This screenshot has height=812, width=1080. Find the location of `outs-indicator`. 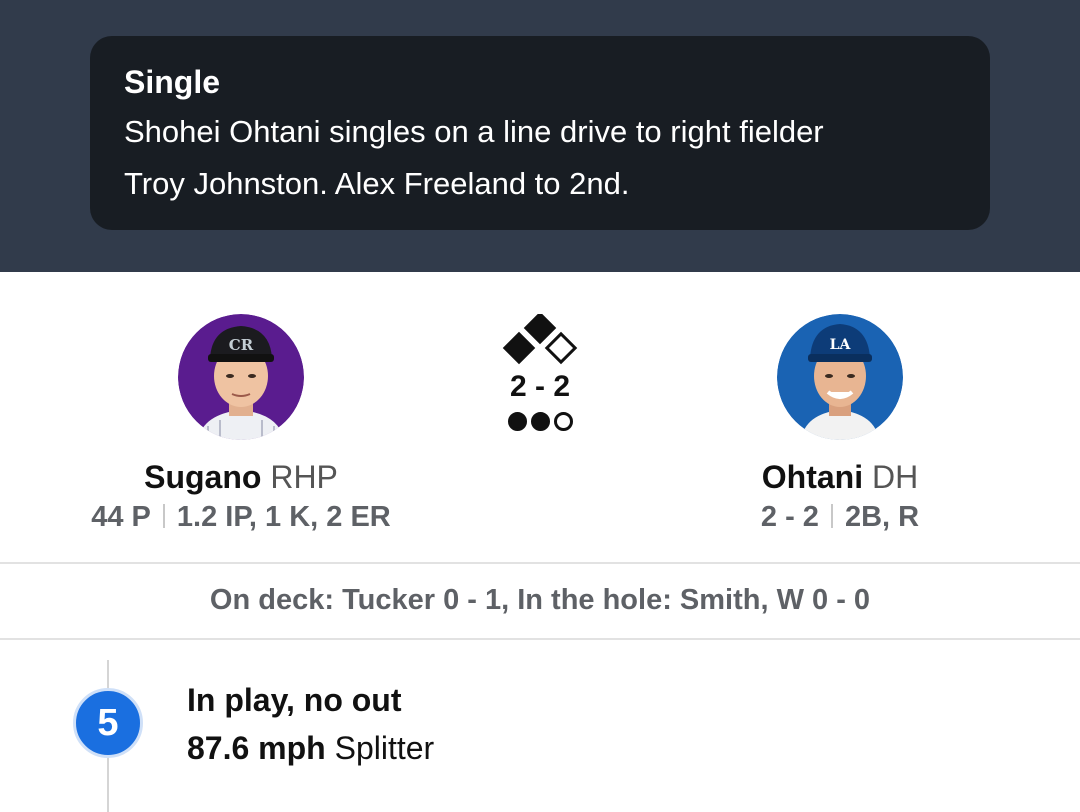

outs-indicator is located at coordinates (540, 421).